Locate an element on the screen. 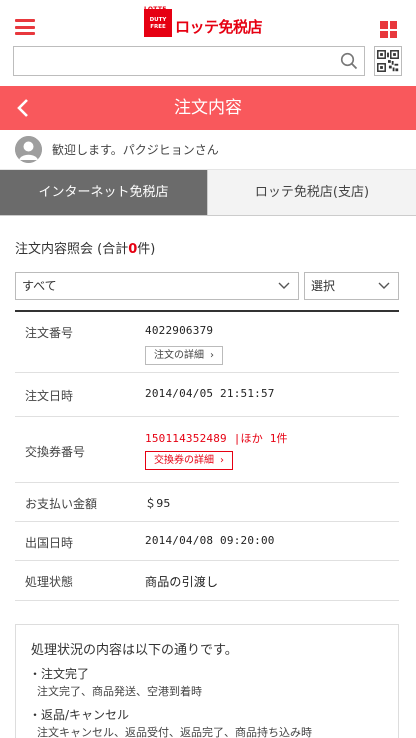 The image size is (416, 738). title-bar: 注文内容 is located at coordinates (208, 108).